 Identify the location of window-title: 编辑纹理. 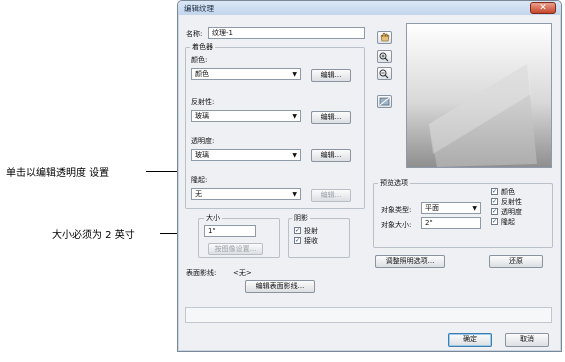
(199, 8).